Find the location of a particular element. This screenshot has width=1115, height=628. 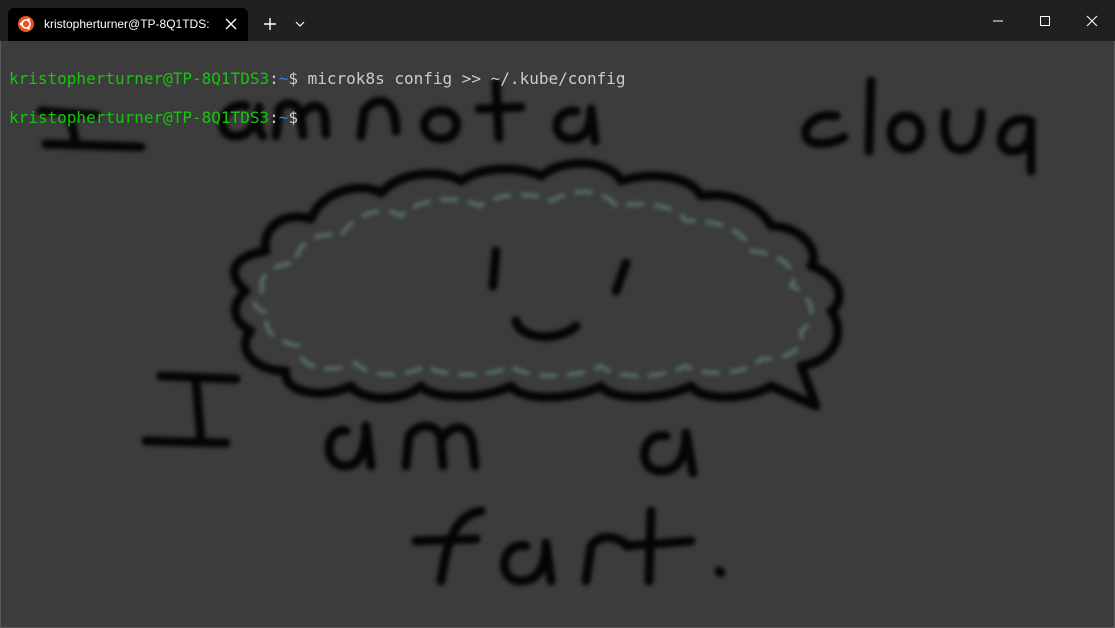

title-bar: kristopherturner@TP-8Q1TDS: is located at coordinates (557, 20).